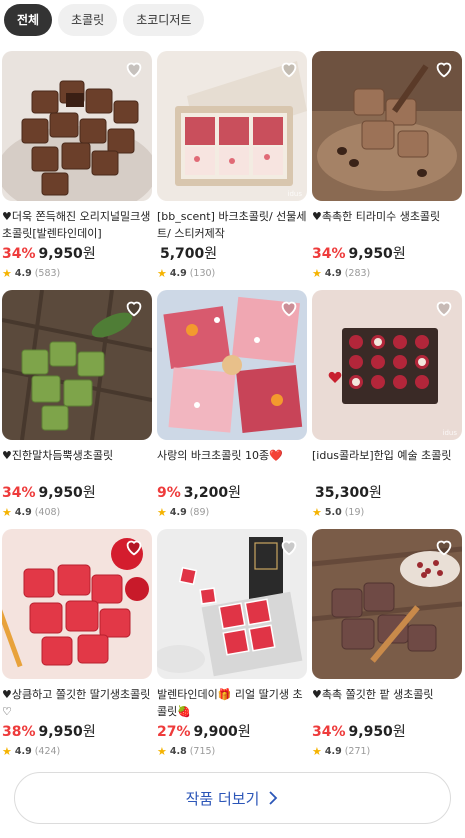 The image size is (465, 838). I want to click on rating: ★ 4.9 (583), so click(77, 274).